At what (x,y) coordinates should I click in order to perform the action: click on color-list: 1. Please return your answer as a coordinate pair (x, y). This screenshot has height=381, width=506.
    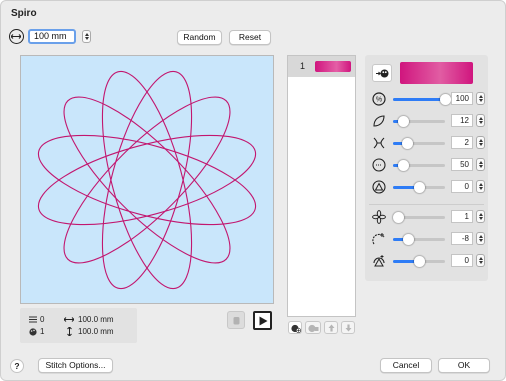
    Looking at the image, I should click on (321, 186).